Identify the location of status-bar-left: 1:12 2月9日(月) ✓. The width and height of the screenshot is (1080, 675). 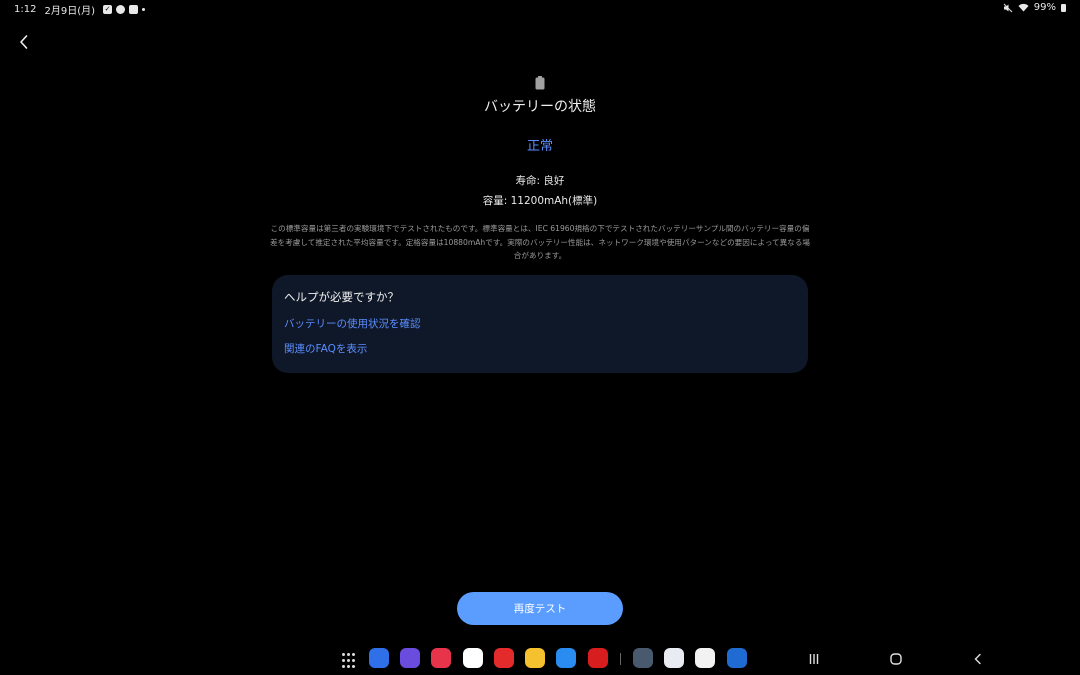
(79, 9).